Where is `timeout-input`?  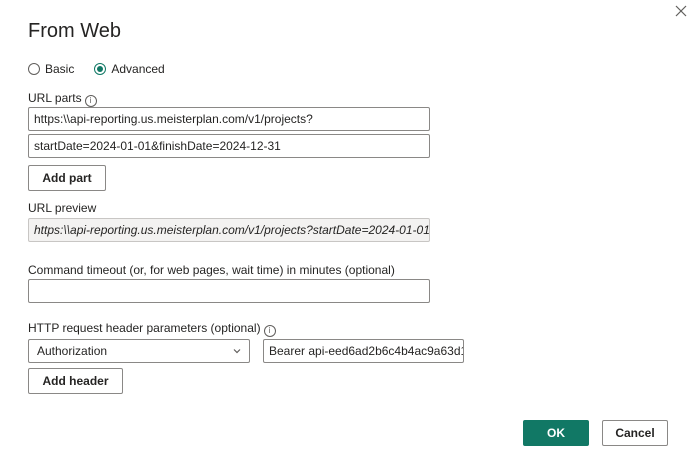
timeout-input is located at coordinates (229, 291).